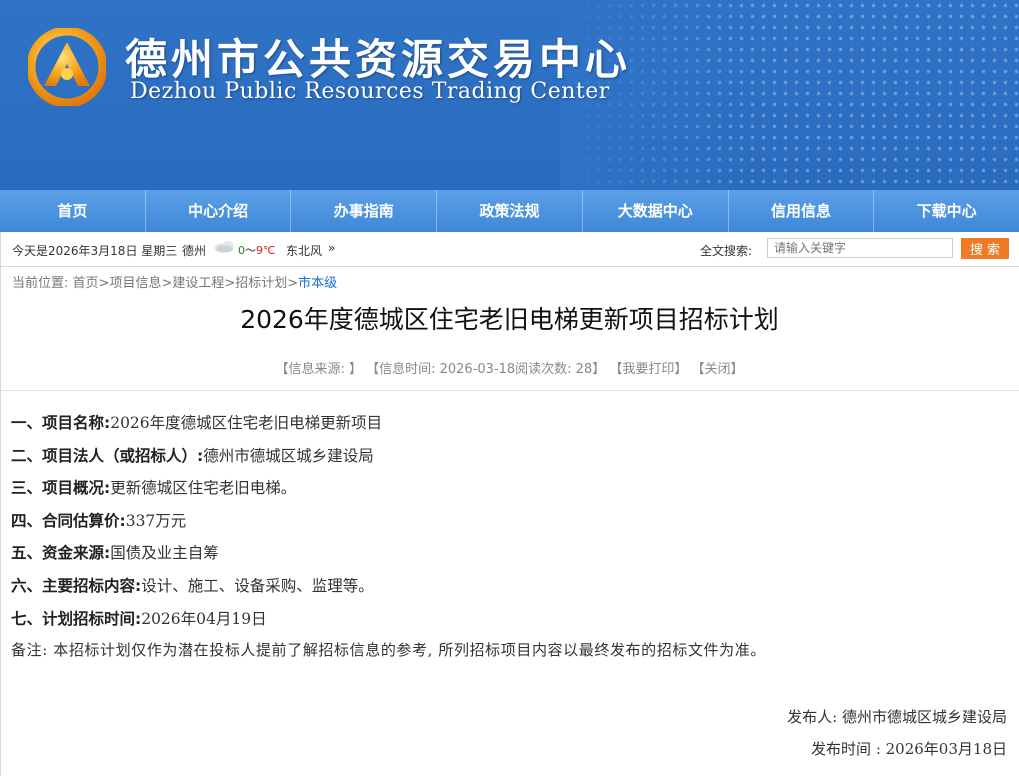 The image size is (1019, 776). What do you see at coordinates (40, 283) in the screenshot?
I see `breadcrumb-prefix: 当前位置:` at bounding box center [40, 283].